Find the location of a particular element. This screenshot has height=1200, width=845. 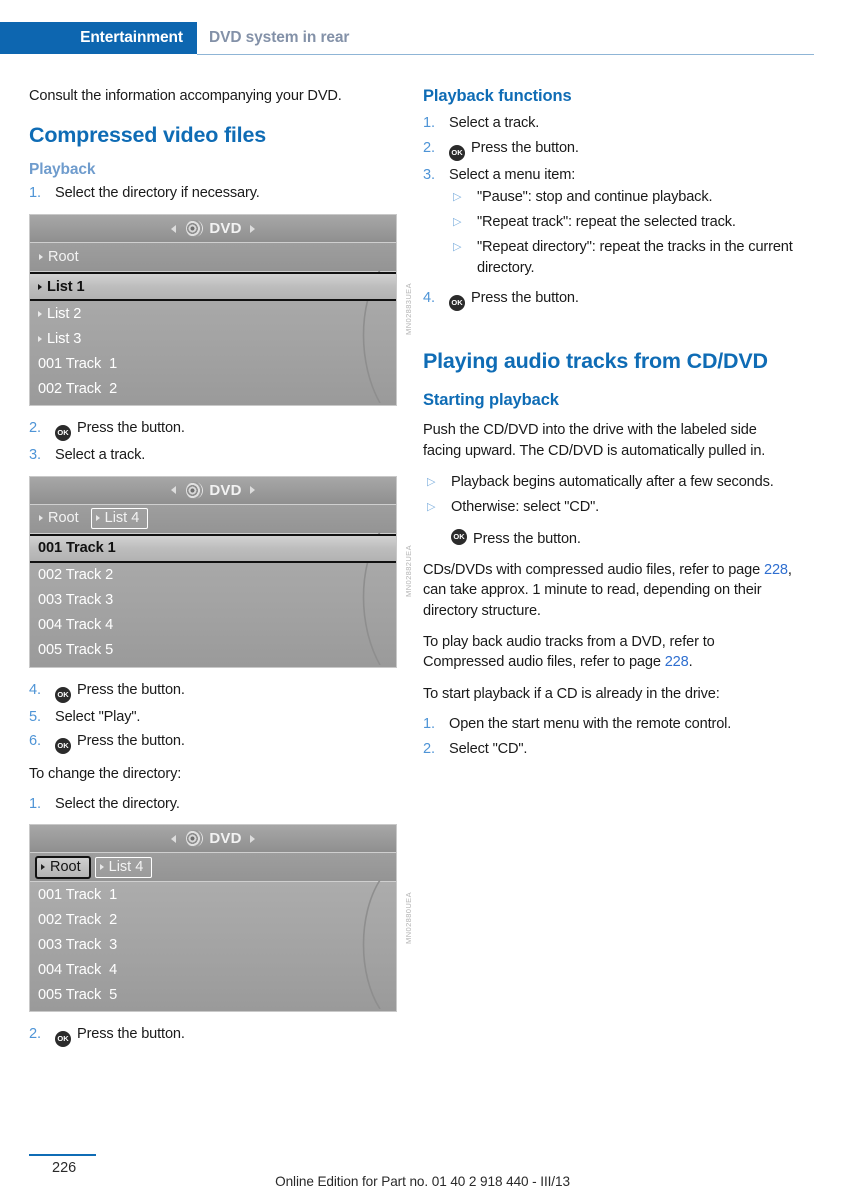

step-text: Select a track. is located at coordinates (494, 123).